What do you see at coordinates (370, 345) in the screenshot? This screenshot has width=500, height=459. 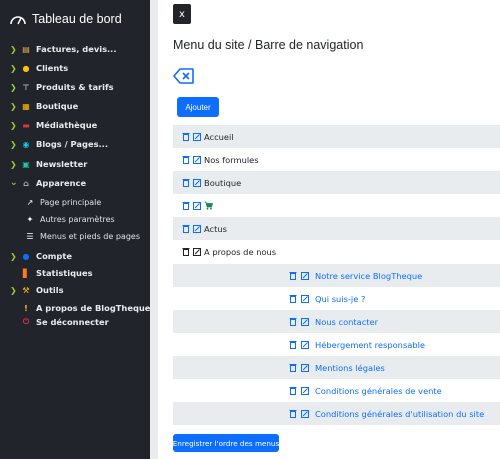 I see `submenu-item-link: Hébergement responsable` at bounding box center [370, 345].